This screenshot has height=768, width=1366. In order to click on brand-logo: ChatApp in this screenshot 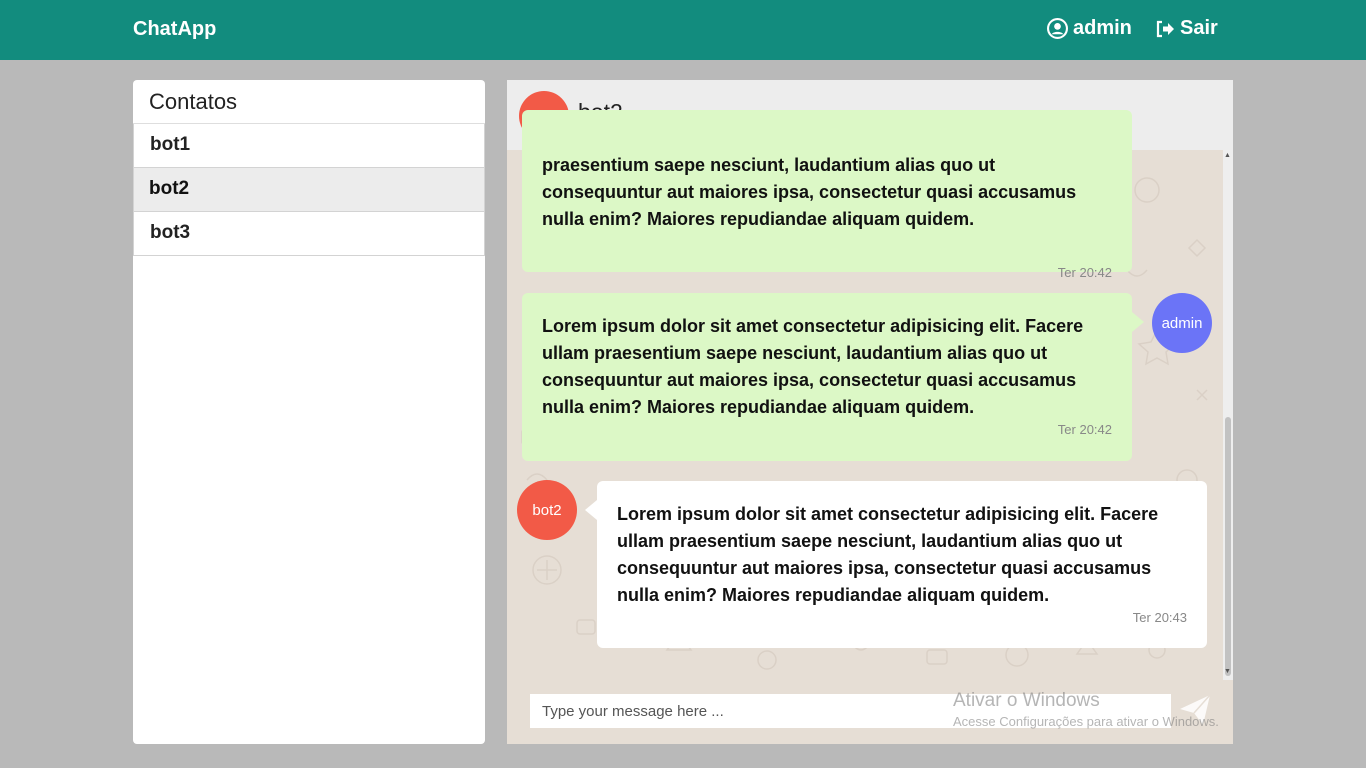, I will do `click(174, 29)`.